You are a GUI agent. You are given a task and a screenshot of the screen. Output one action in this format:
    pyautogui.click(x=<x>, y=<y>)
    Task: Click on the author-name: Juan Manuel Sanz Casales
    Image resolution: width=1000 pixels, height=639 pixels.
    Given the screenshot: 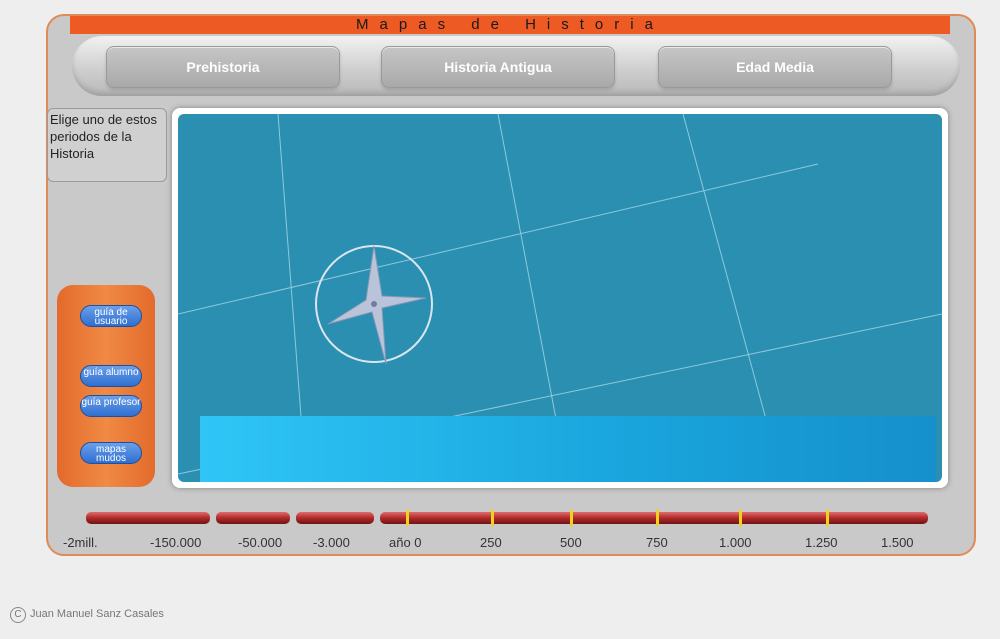 What is the action you would take?
    pyautogui.click(x=97, y=614)
    